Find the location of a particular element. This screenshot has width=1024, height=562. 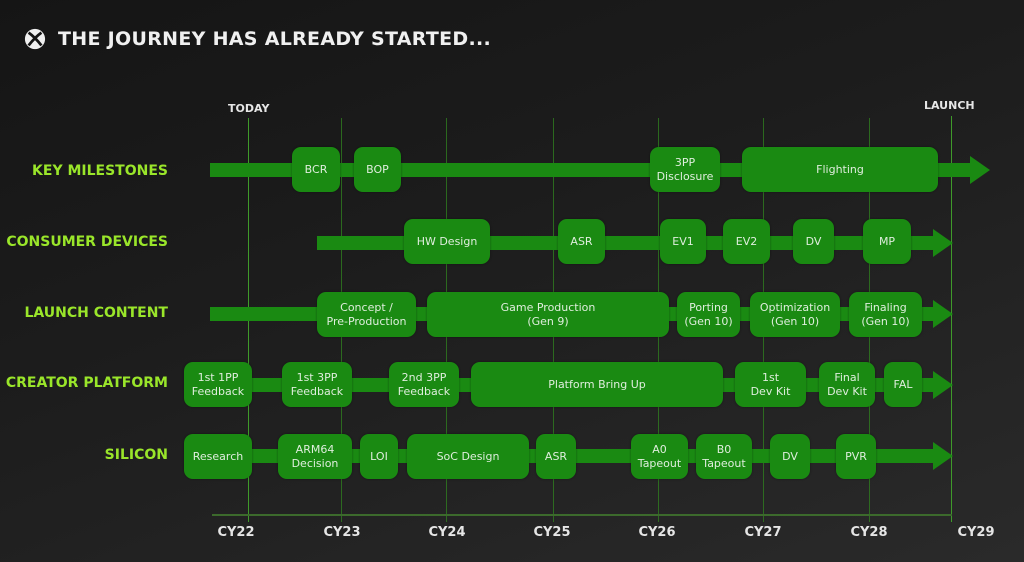

milestone-box: Flighting is located at coordinates (840, 169).